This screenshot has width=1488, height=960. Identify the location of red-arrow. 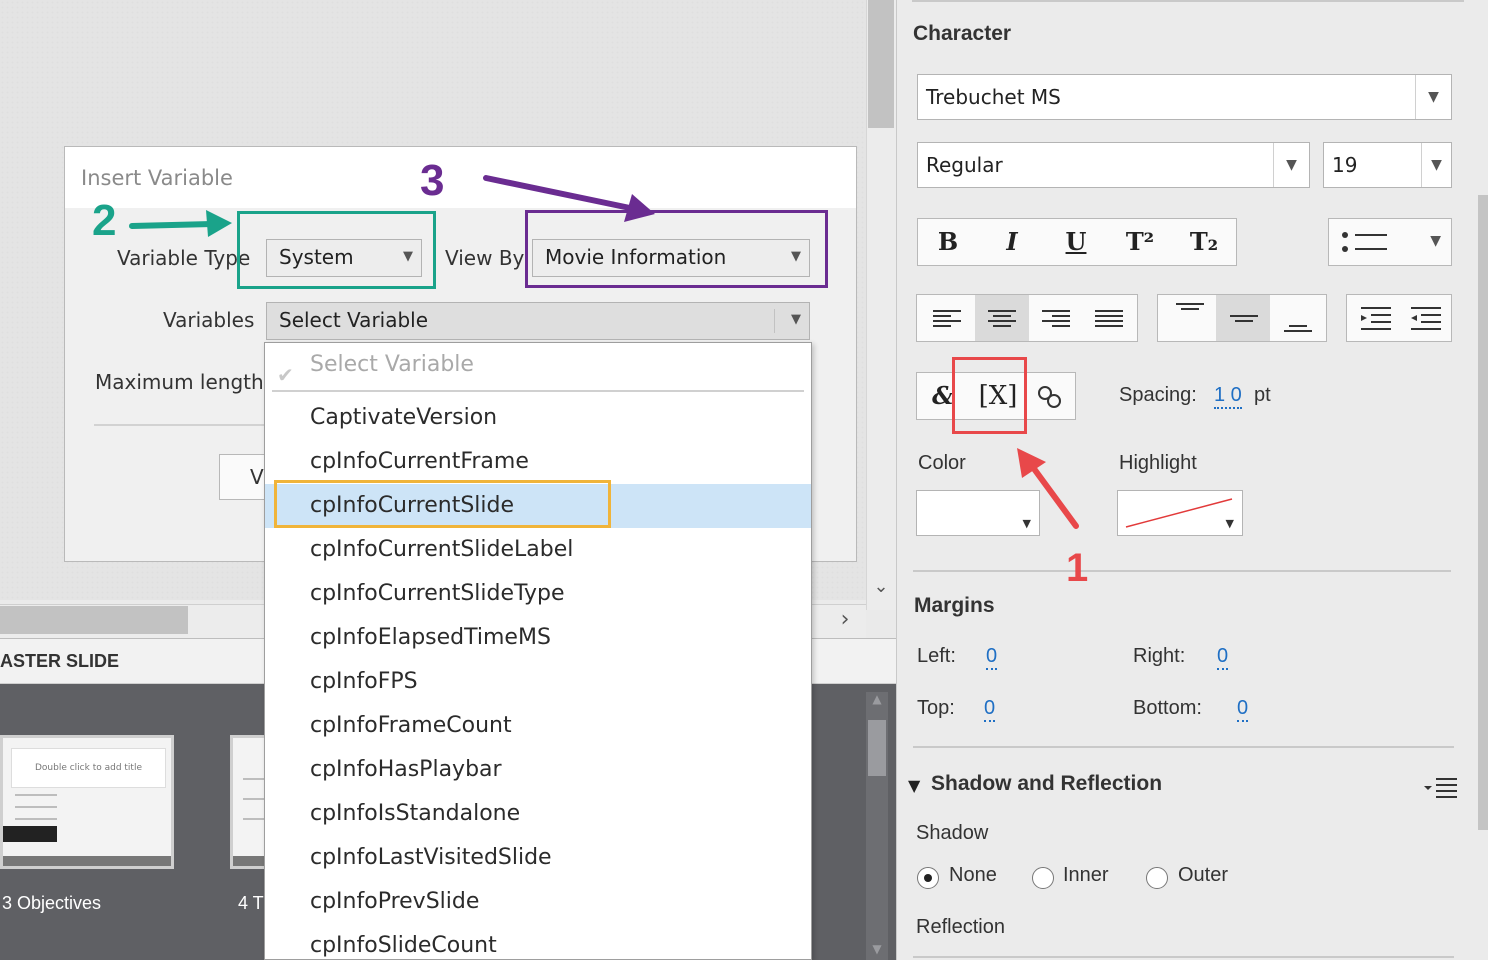
(1048, 488).